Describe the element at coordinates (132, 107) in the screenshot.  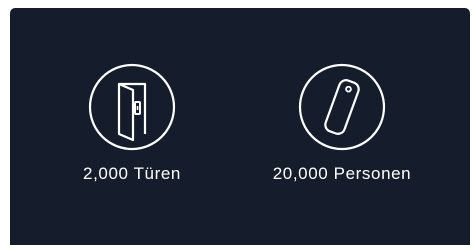
I see `door-icon` at that location.